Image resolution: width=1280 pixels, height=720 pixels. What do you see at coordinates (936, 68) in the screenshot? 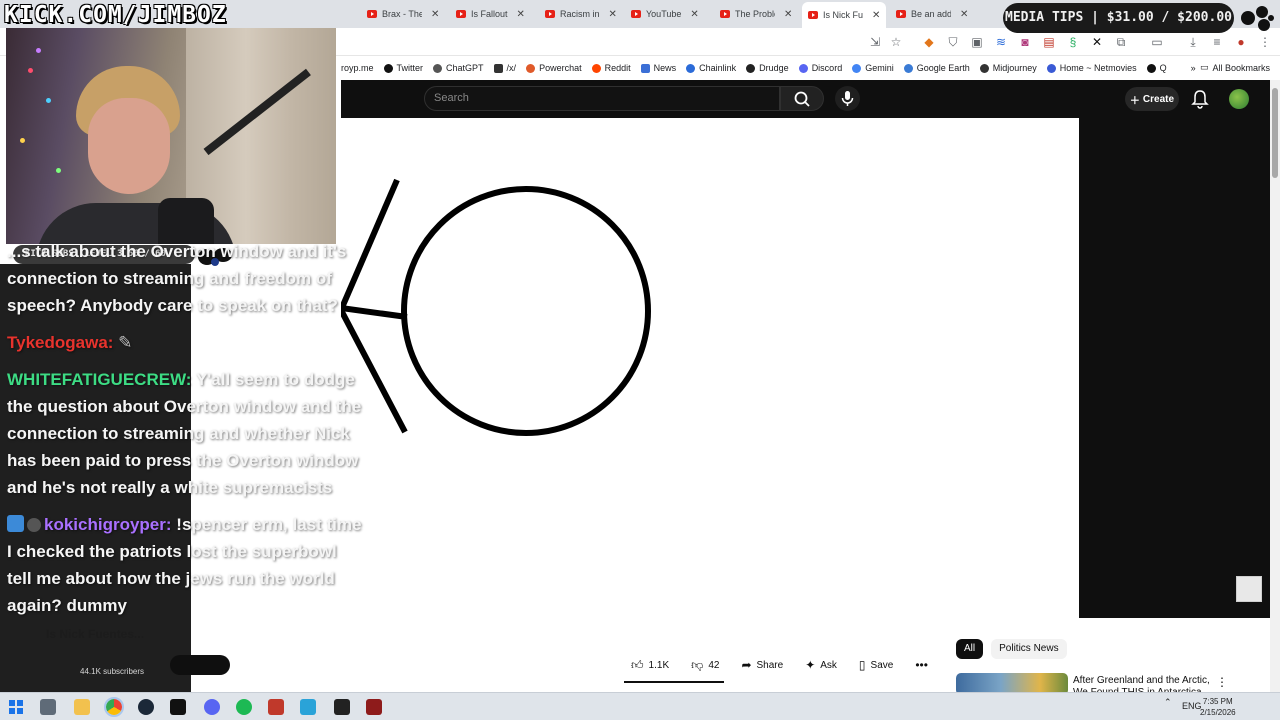
I see `bookmark-google-earth: Google Earth` at bounding box center [936, 68].